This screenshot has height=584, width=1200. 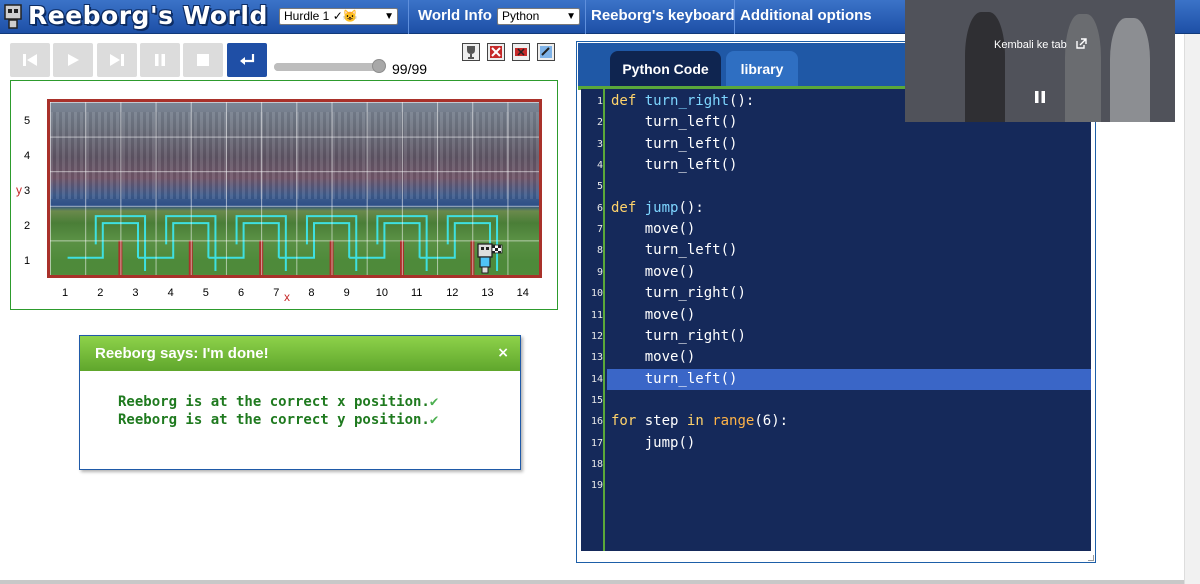 What do you see at coordinates (503, 353) in the screenshot?
I see `close-icon: ×` at bounding box center [503, 353].